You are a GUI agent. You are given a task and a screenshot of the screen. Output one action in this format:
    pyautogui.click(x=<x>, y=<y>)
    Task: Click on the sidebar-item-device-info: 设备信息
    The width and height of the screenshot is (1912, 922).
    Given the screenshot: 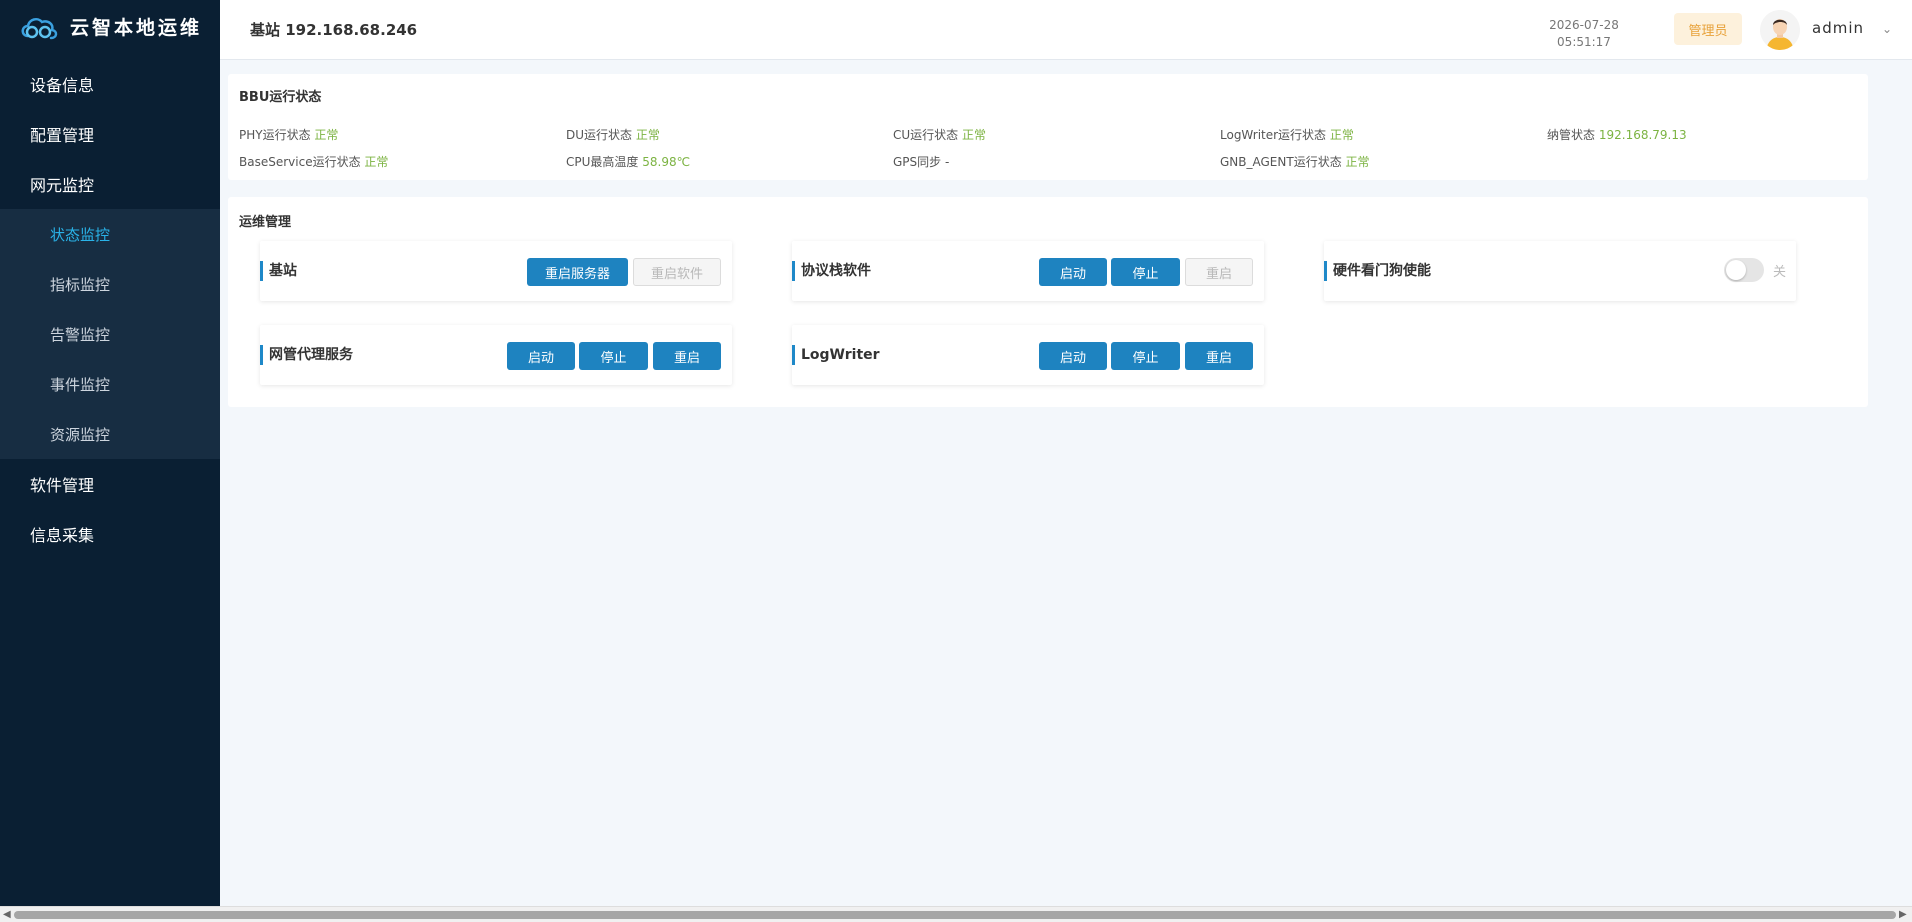 What is the action you would take?
    pyautogui.click(x=110, y=84)
    